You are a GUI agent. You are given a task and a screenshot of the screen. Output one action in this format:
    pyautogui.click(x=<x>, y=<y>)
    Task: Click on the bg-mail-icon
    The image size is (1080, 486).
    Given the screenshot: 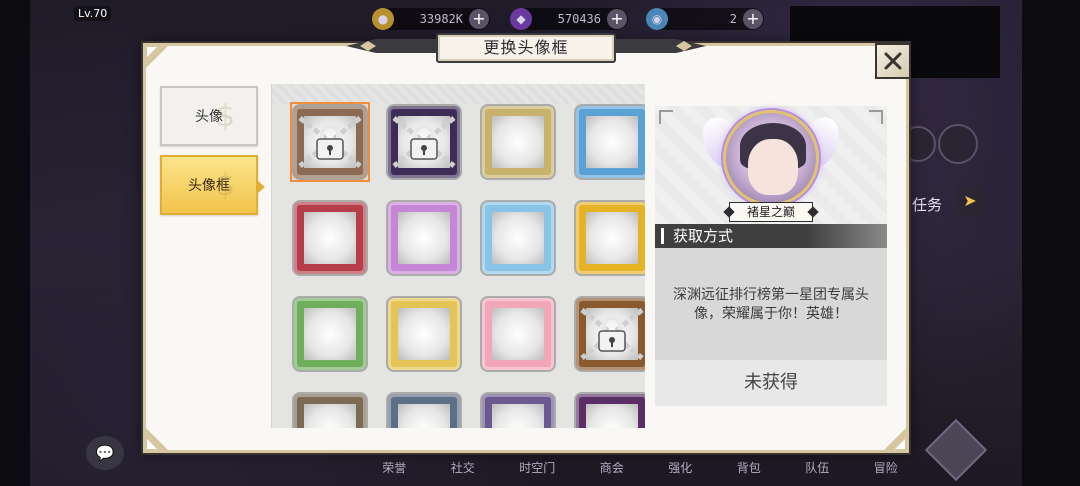 What is the action you would take?
    pyautogui.click(x=958, y=144)
    